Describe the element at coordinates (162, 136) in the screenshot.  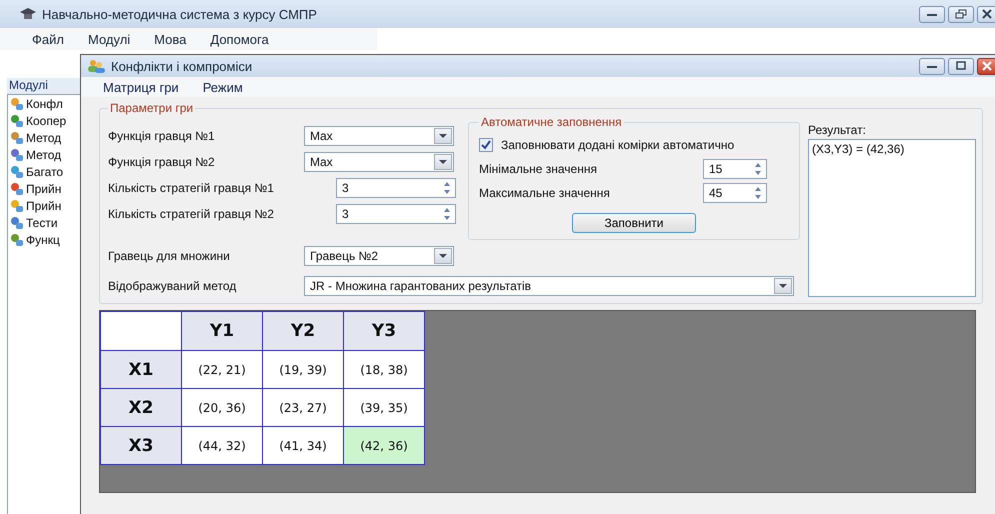
I see `field-label: Функція гравця №1` at that location.